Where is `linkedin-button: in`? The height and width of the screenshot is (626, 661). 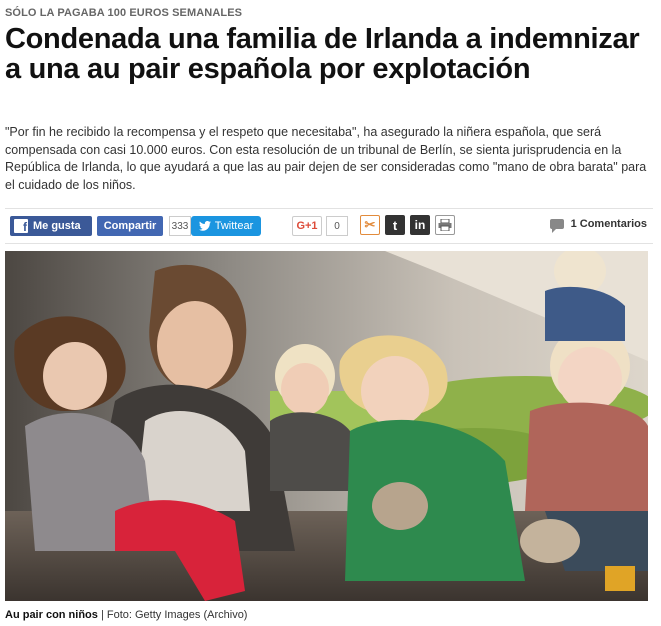 linkedin-button: in is located at coordinates (420, 225).